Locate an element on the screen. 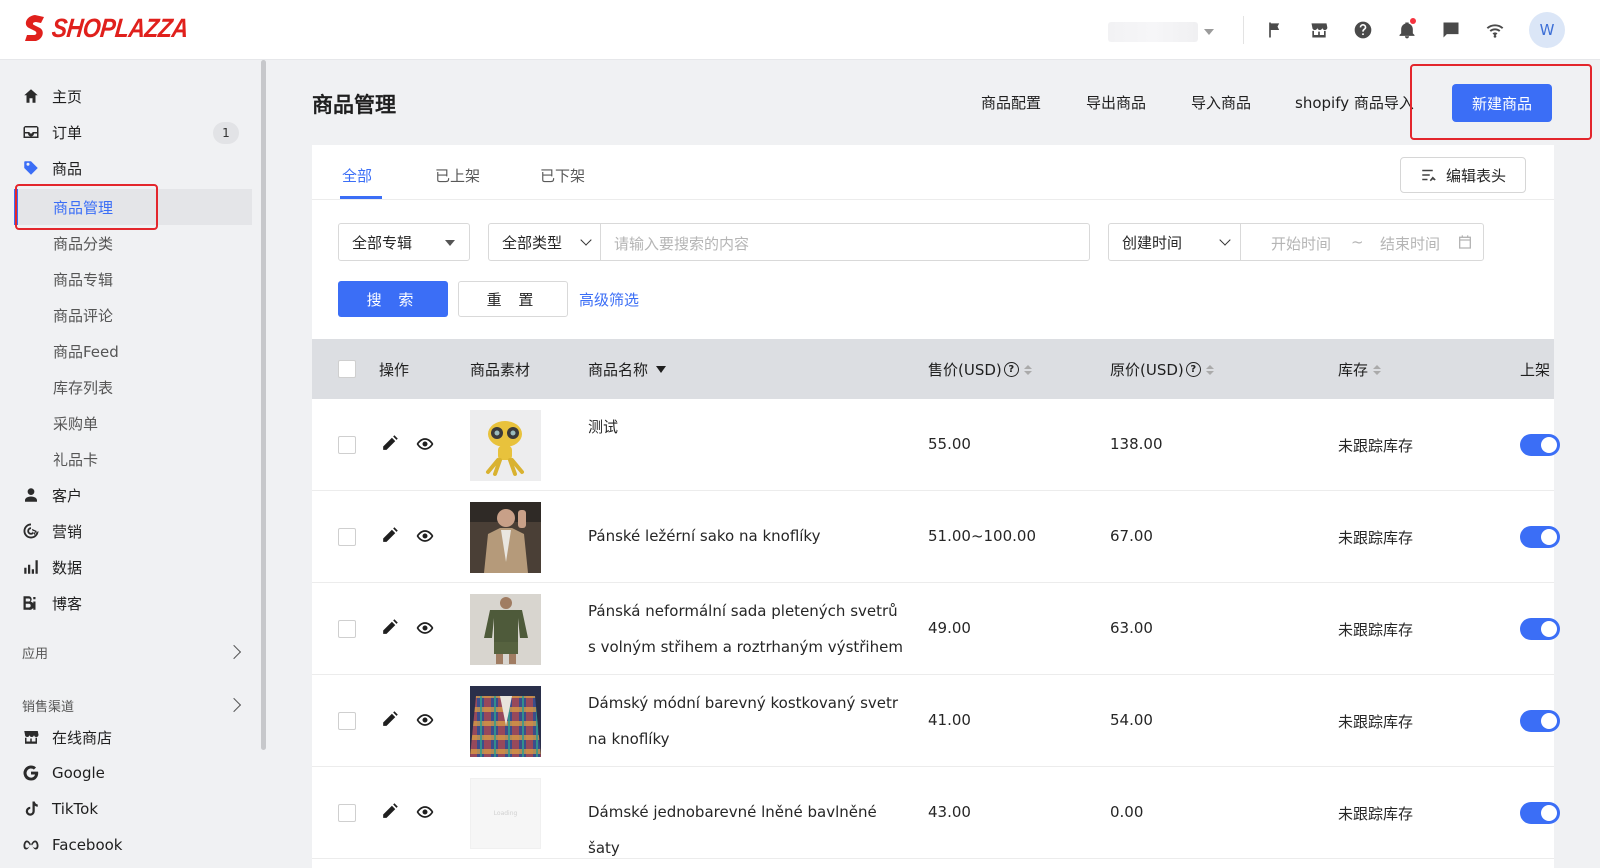  chat-icon is located at coordinates (1451, 30).